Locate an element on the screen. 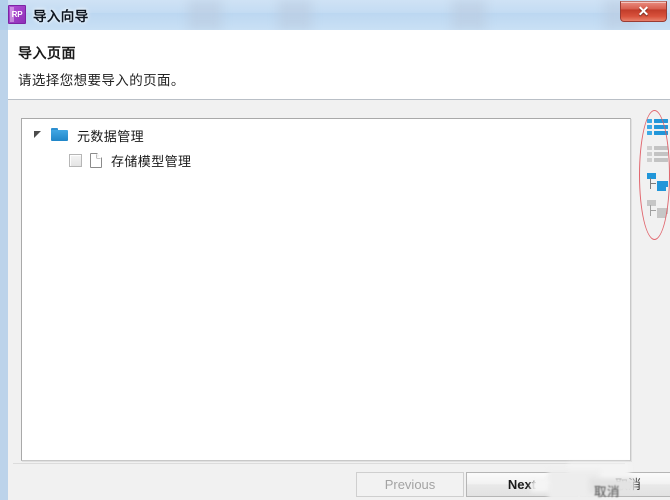 This screenshot has height=500, width=670. footer-separator is located at coordinates (319, 463).